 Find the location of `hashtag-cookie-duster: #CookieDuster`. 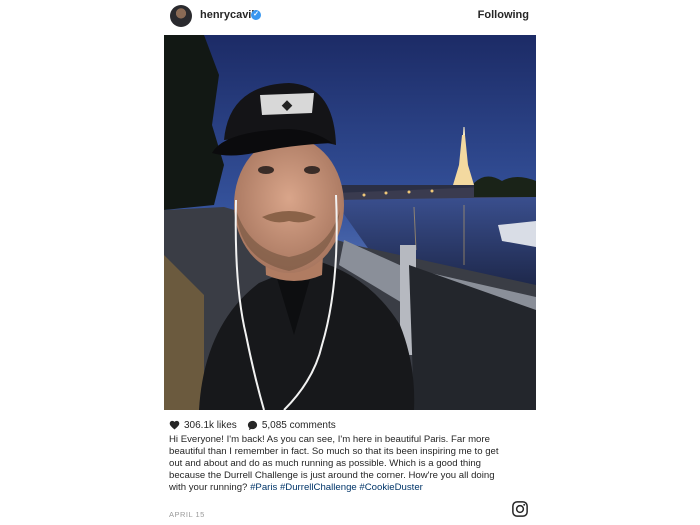

hashtag-cookie-duster: #CookieDuster is located at coordinates (390, 487).